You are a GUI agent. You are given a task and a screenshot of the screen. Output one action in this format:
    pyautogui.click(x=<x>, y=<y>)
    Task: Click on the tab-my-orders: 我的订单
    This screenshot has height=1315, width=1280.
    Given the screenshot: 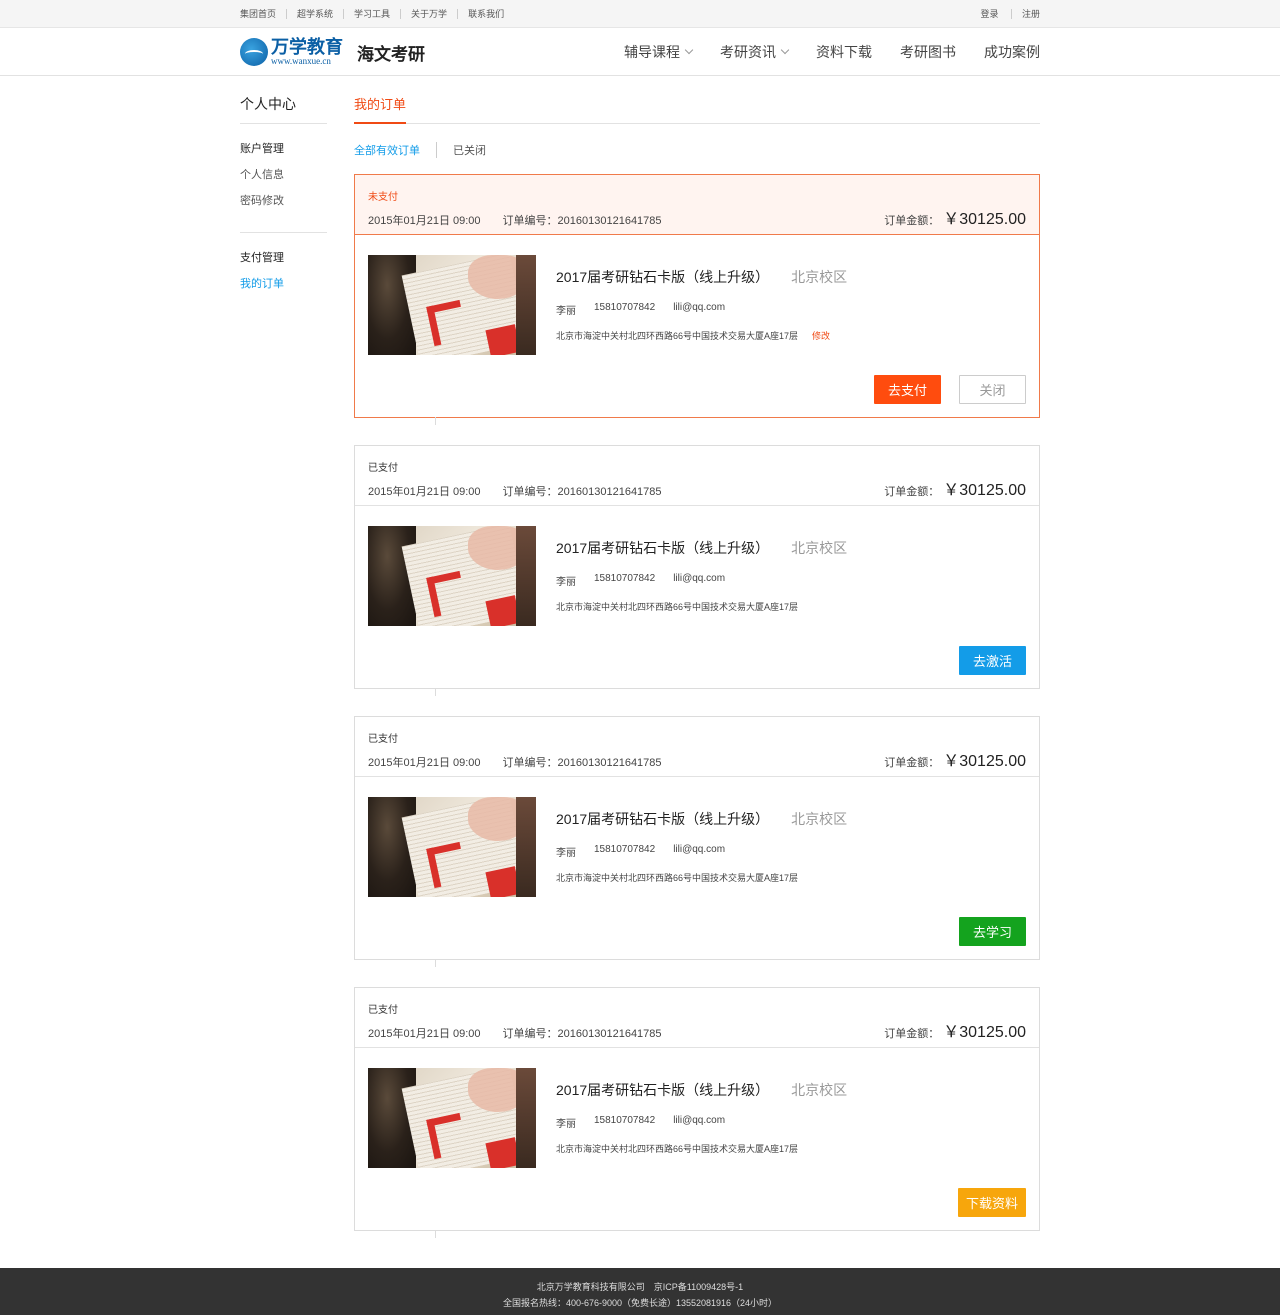 What is the action you would take?
    pyautogui.click(x=380, y=109)
    